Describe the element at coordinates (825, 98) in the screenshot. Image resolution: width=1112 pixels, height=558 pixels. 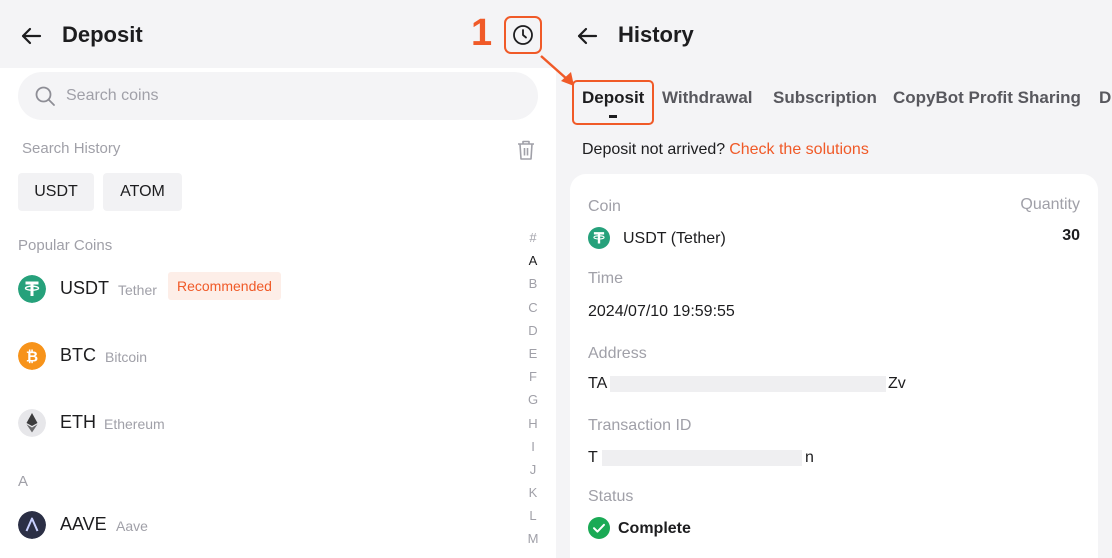
I see `tab-subscription: Subscription` at that location.